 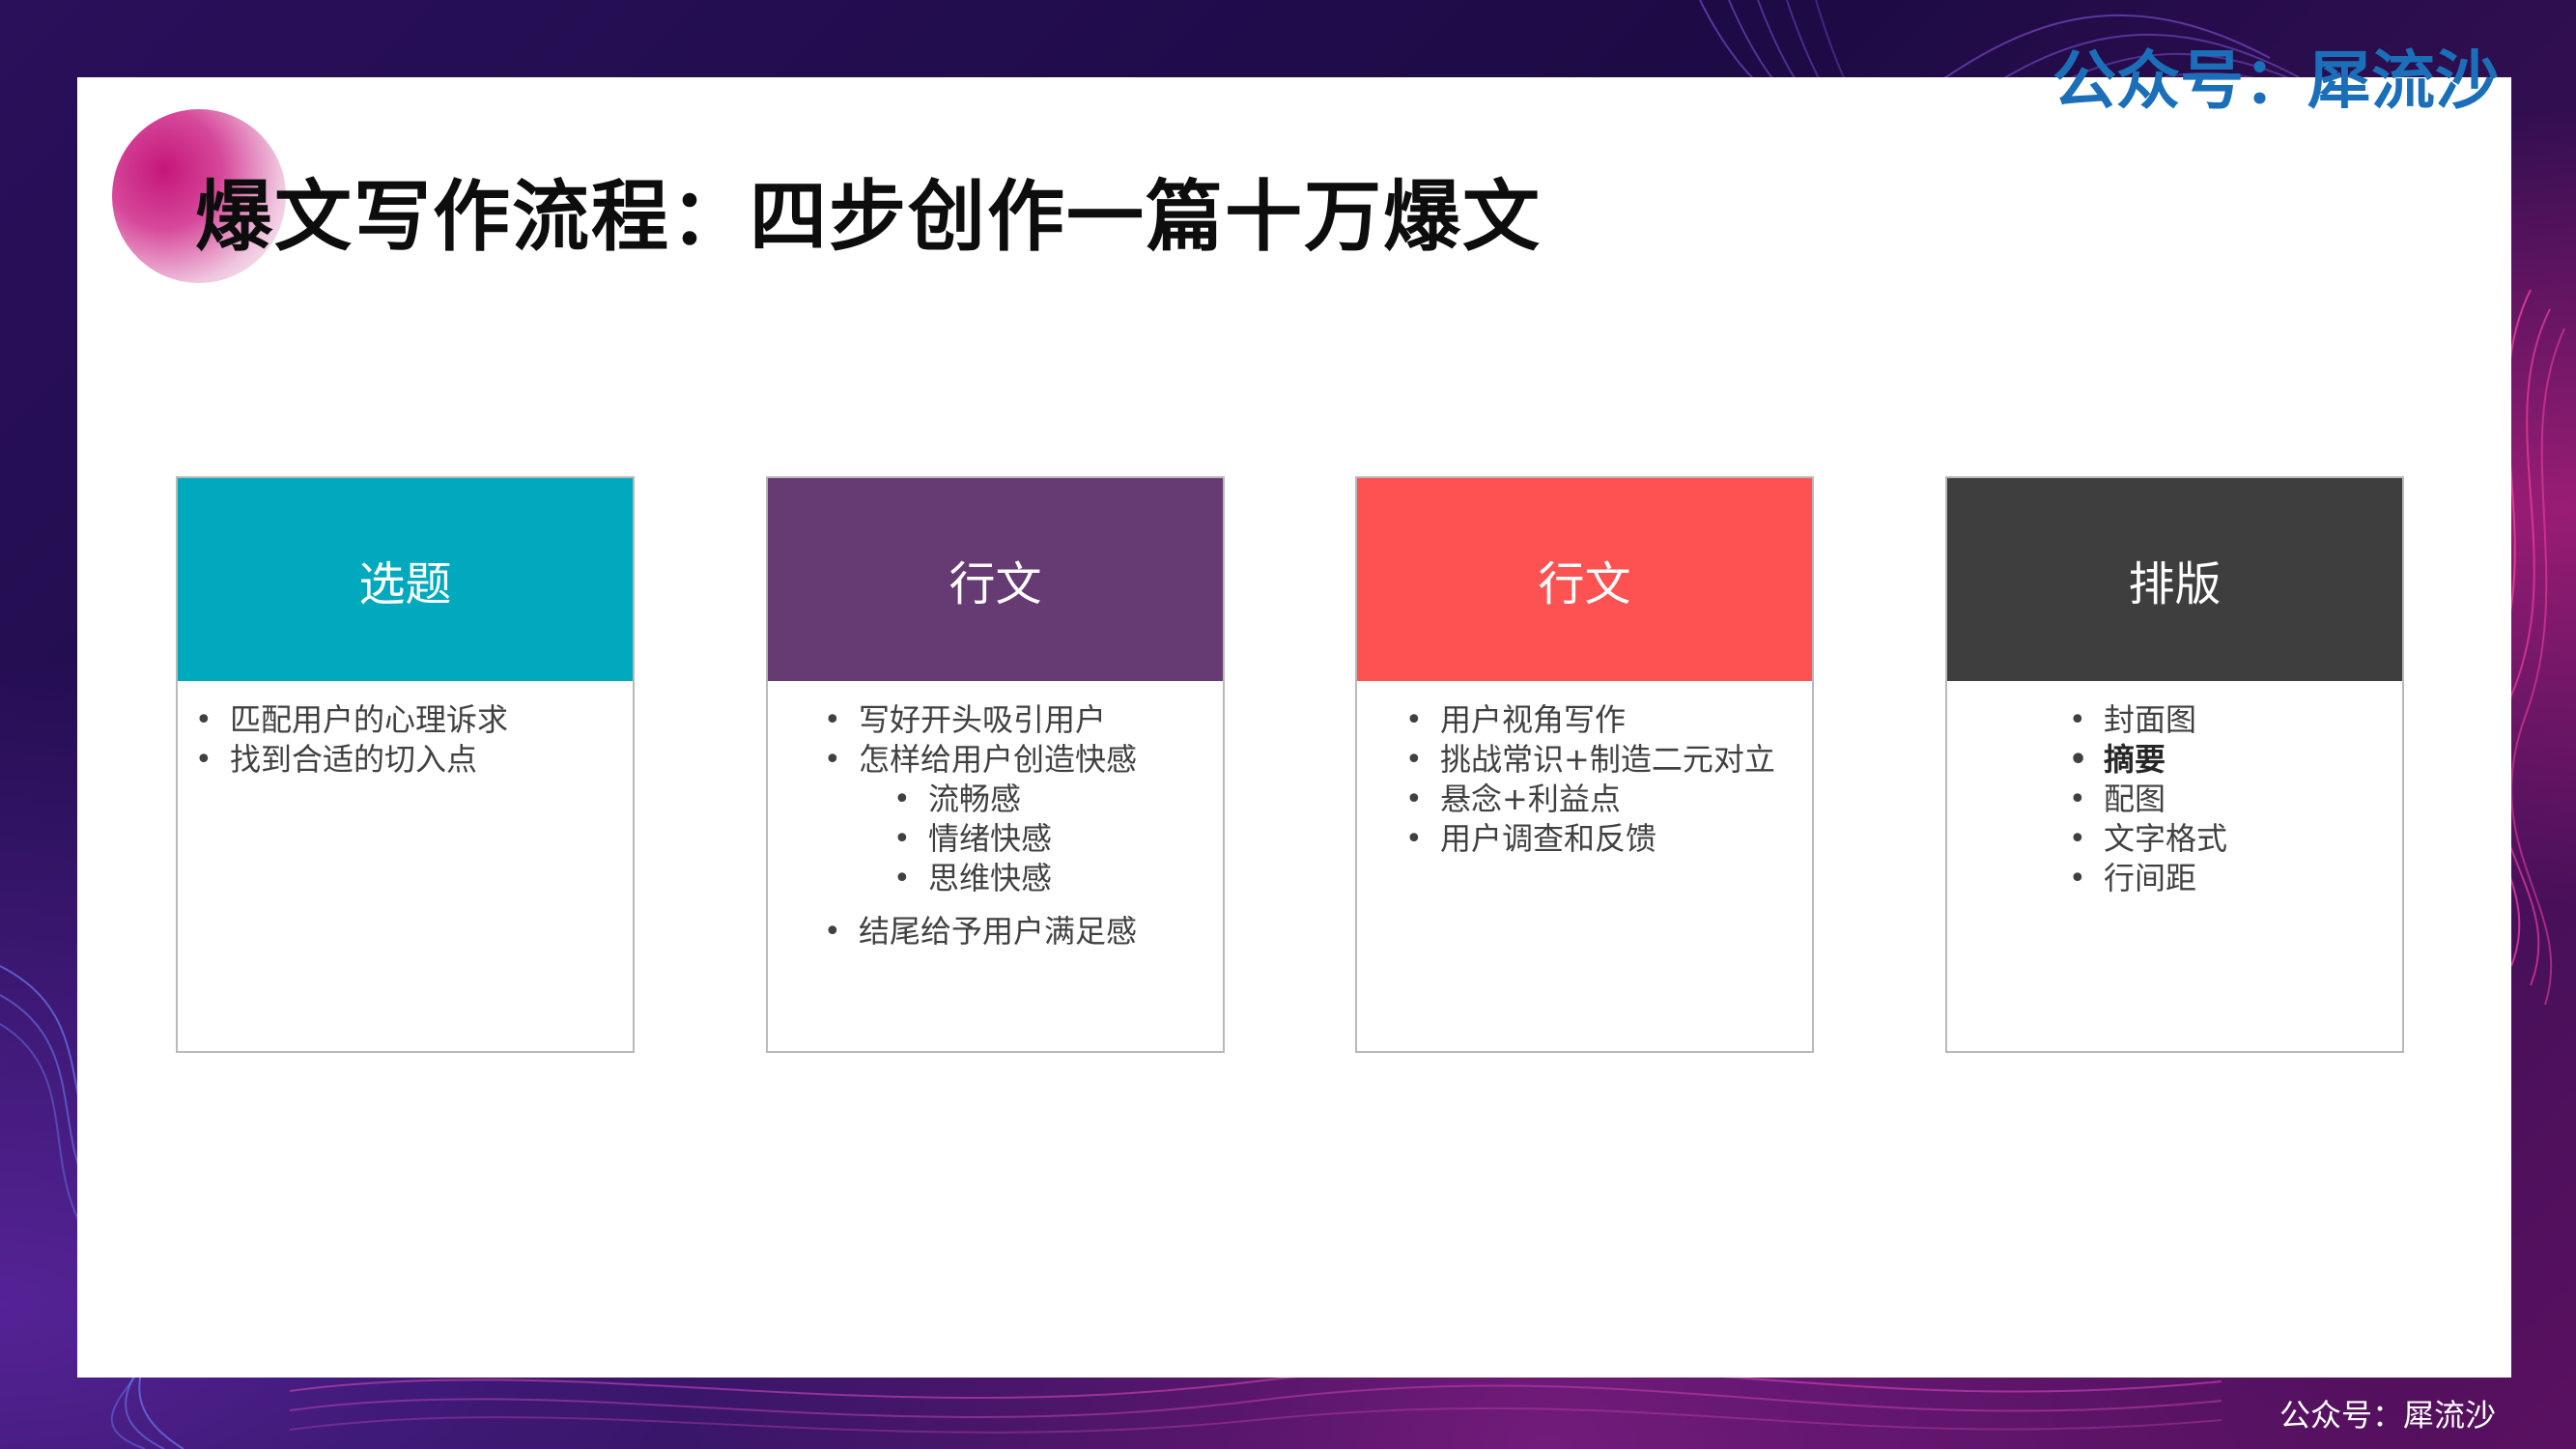 I want to click on list-item: 结尾给予用户满足感, so click(x=1023, y=932).